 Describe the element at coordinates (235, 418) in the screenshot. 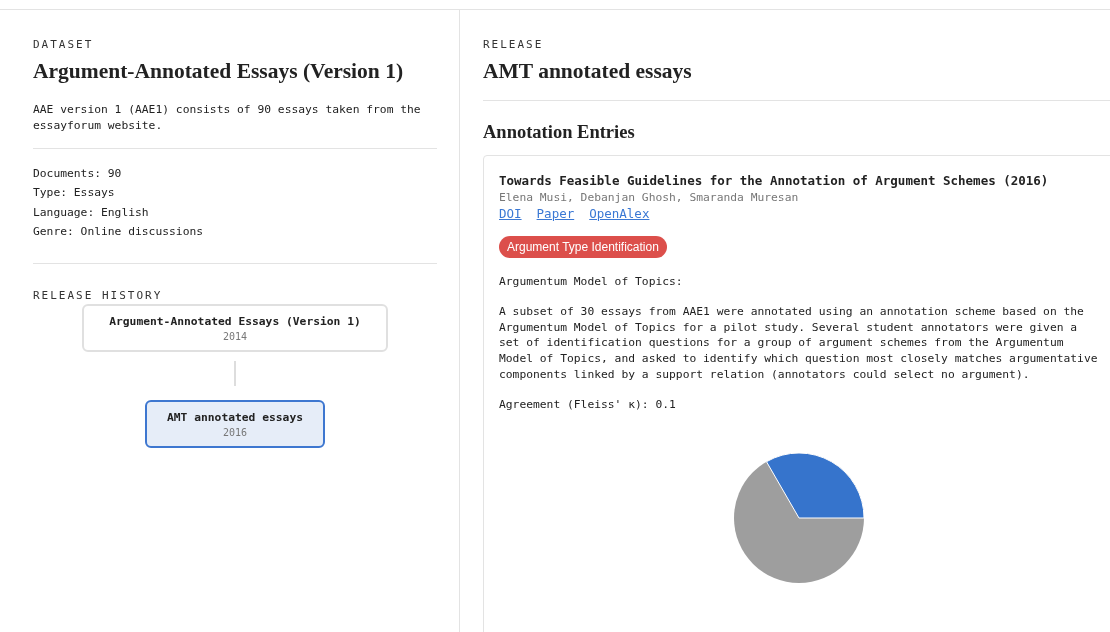

I see `release-title: AMT annotated essays` at that location.